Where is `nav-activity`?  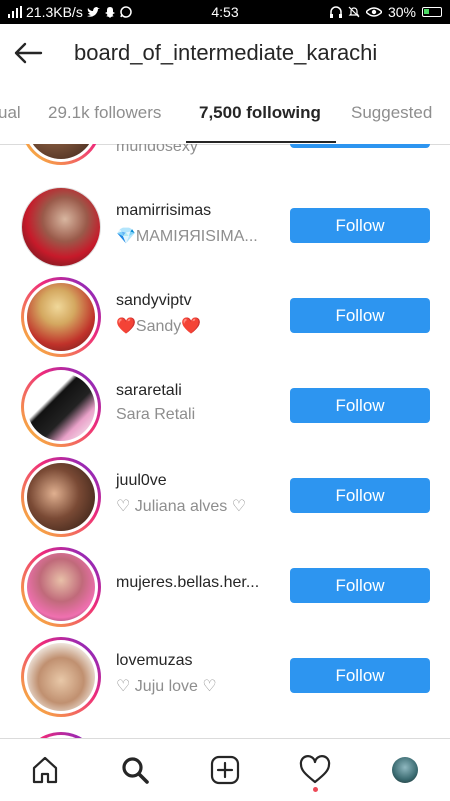 nav-activity is located at coordinates (315, 770).